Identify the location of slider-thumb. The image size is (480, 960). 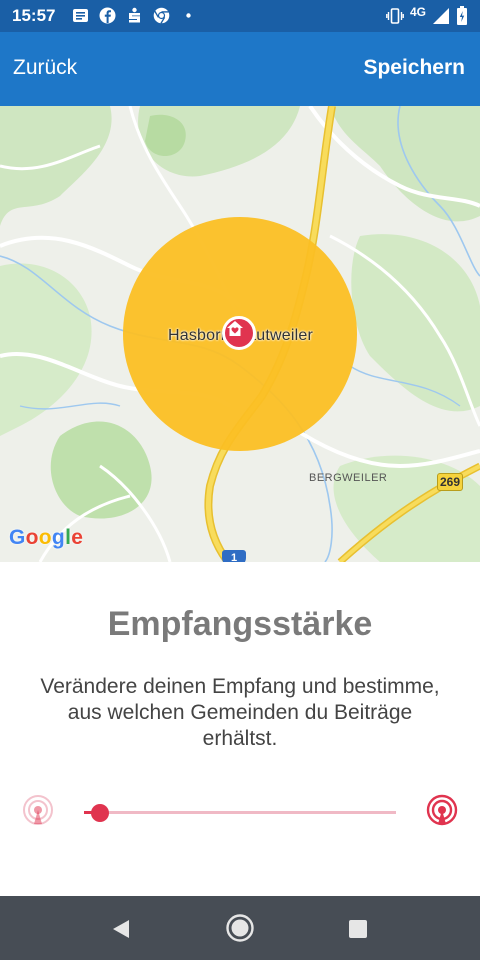
(100, 813).